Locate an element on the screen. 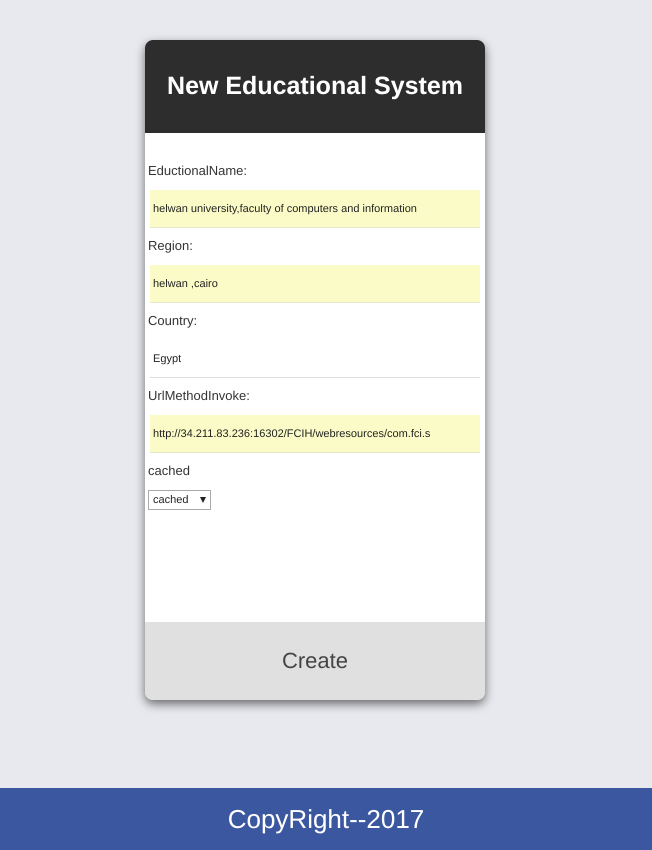 The height and width of the screenshot is (850, 652). copyright-text: CopyRight--2017 is located at coordinates (326, 819).